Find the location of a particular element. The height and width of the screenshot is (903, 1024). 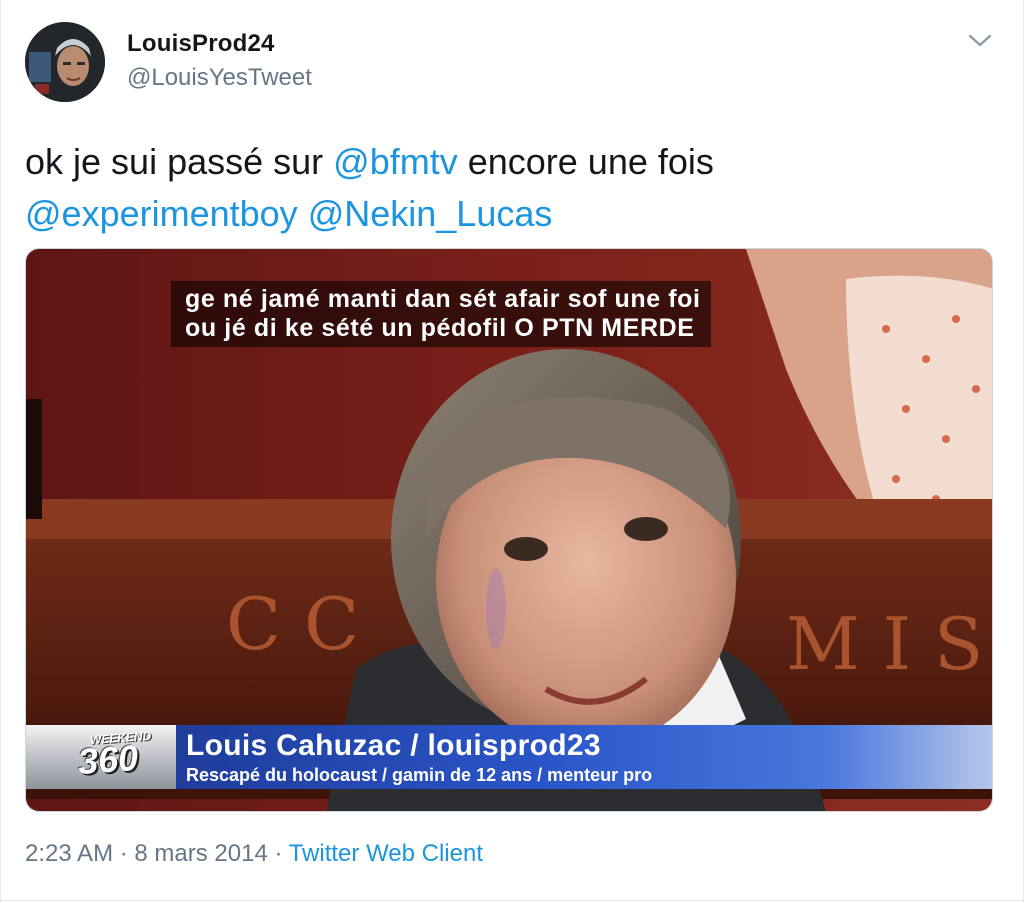

360-logo: 360 is located at coordinates (108, 759).